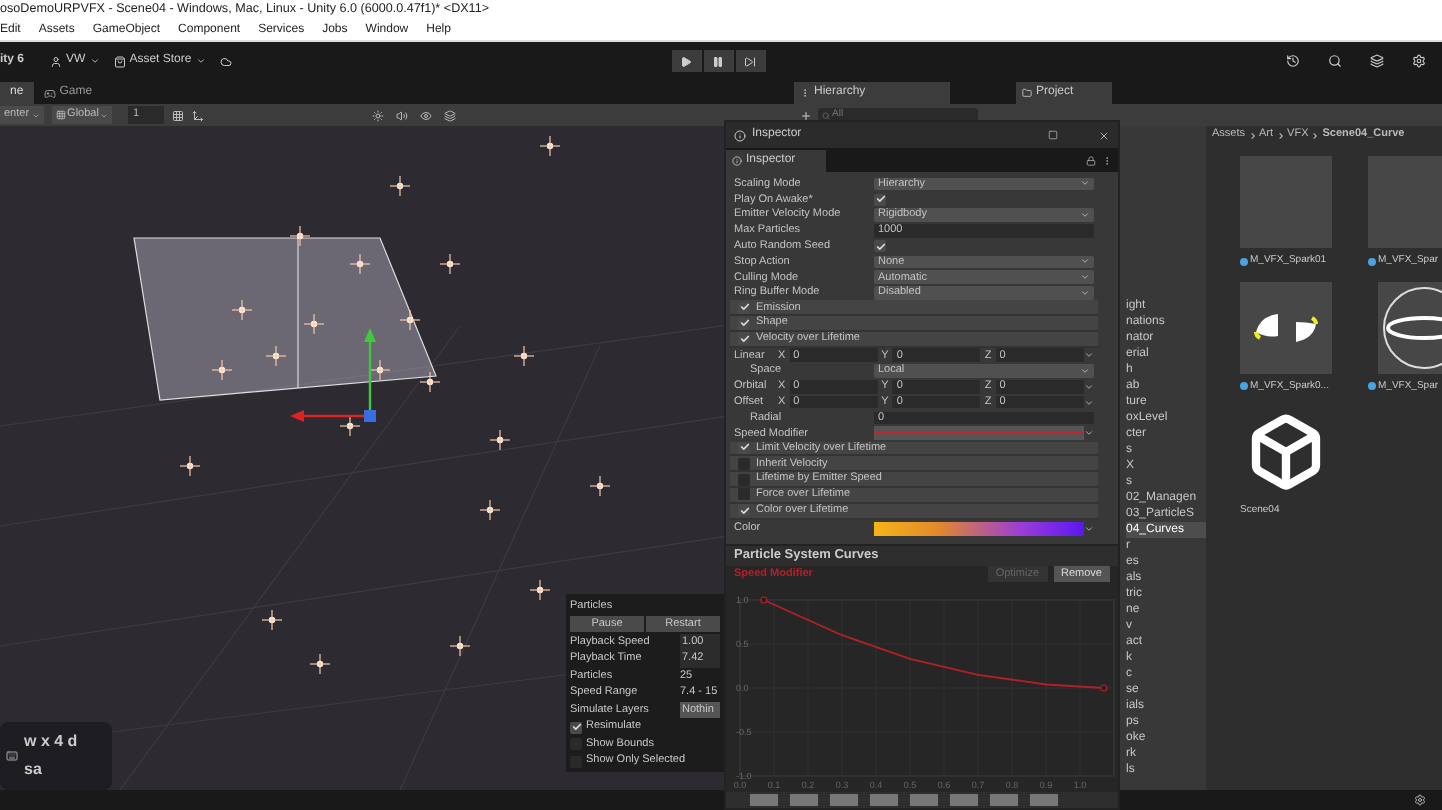  What do you see at coordinates (12, 756) in the screenshot?
I see `keyboard-icon` at bounding box center [12, 756].